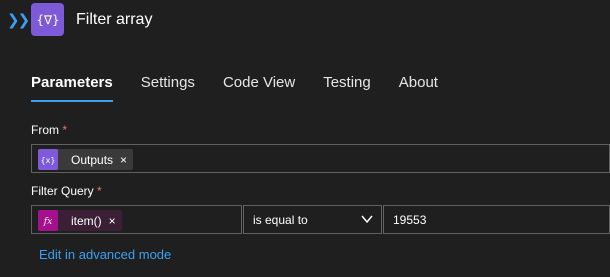 The width and height of the screenshot is (610, 277). Describe the element at coordinates (86, 220) in the screenshot. I see `token-label: item()` at that location.